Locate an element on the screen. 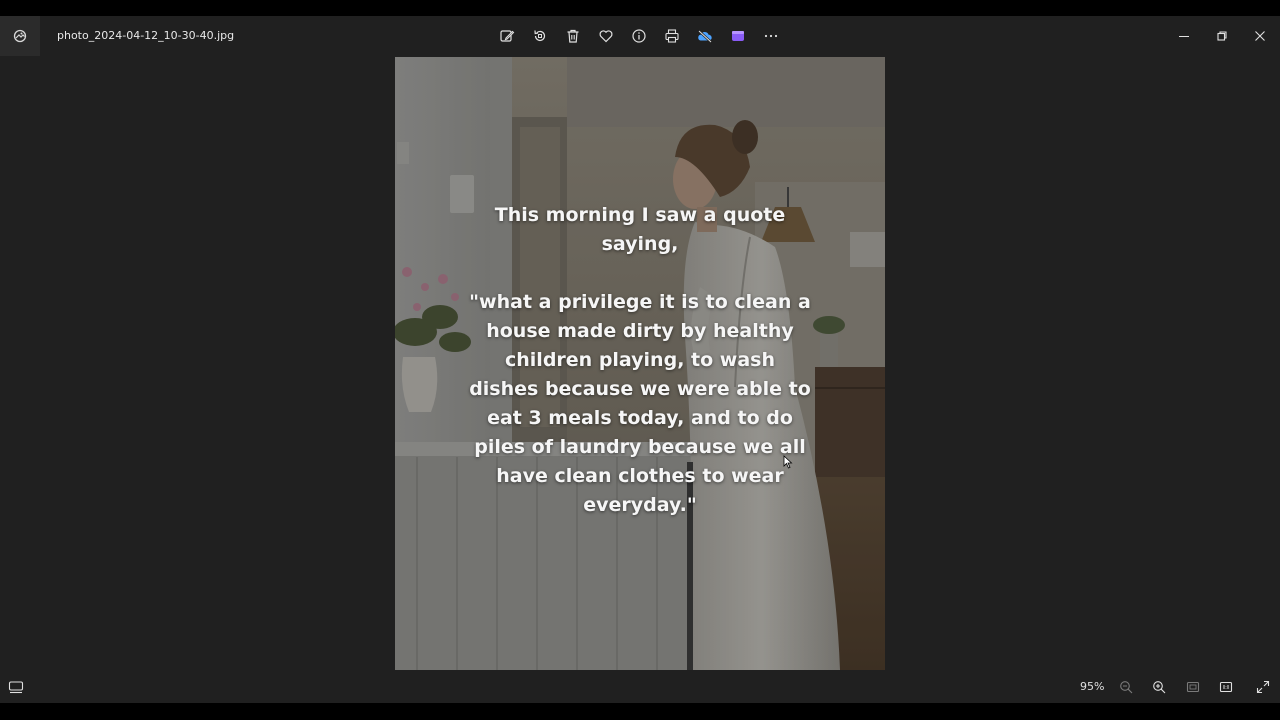 This screenshot has width=1280, height=720. print-button is located at coordinates (671, 36).